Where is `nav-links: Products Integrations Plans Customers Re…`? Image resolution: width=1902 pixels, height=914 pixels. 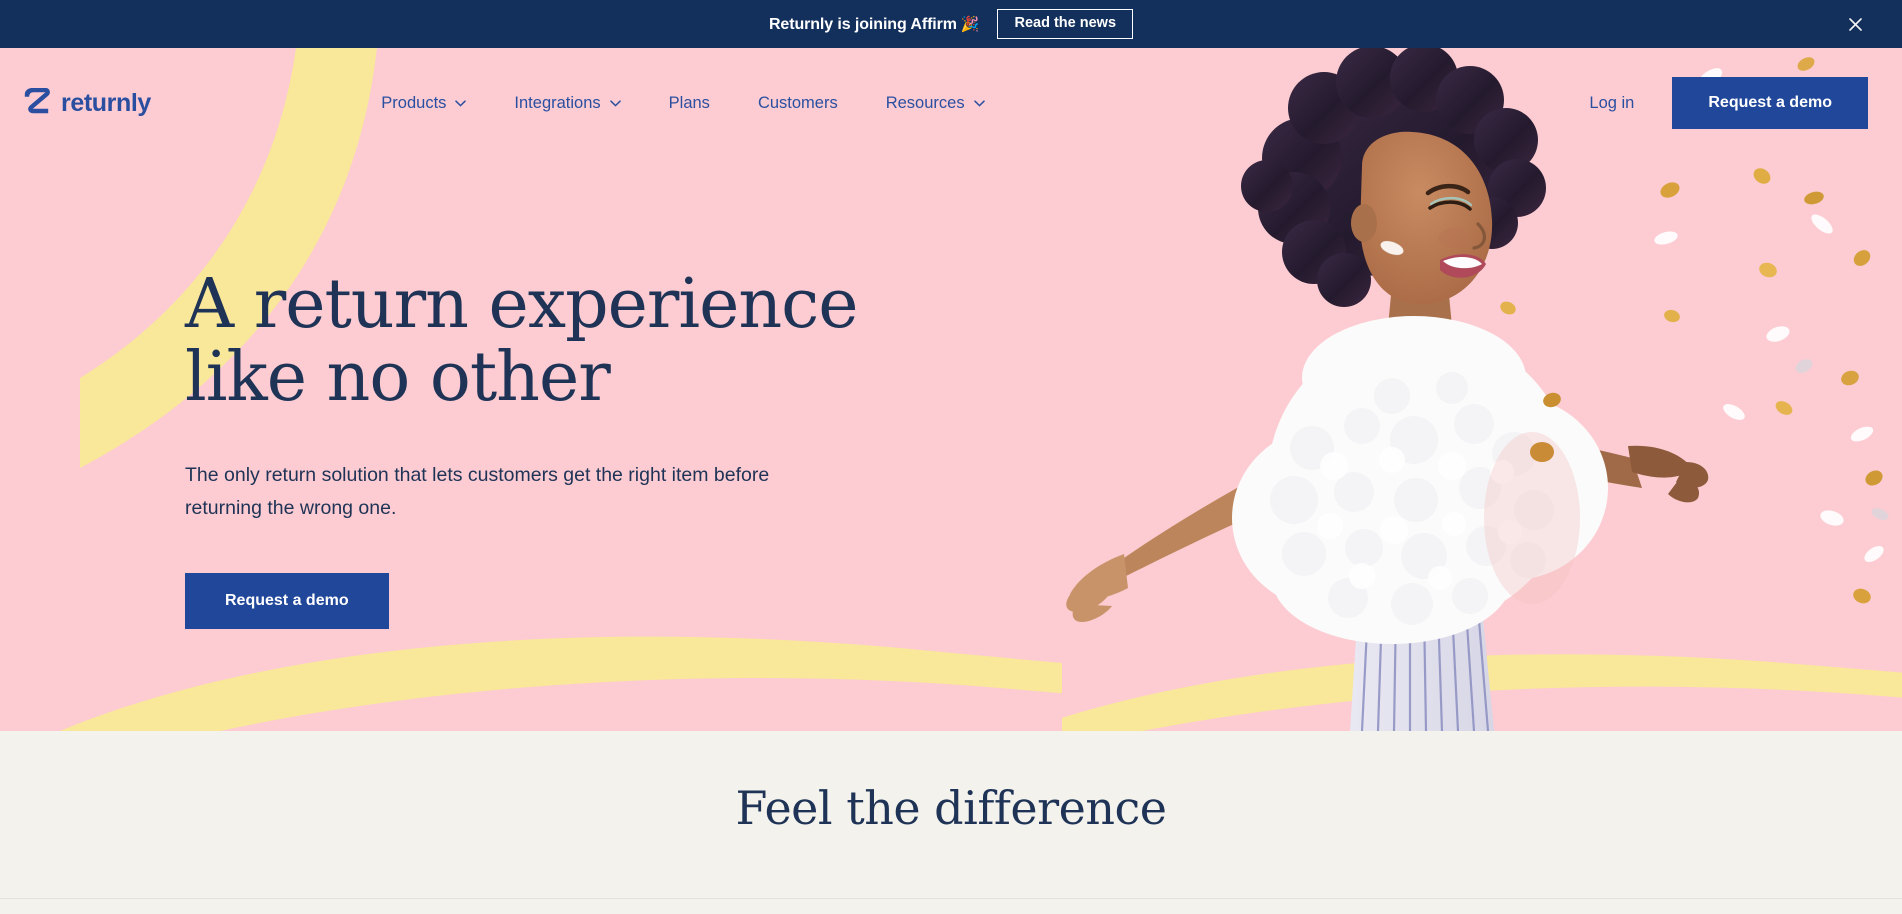
nav-links: Products Integrations Plans Customers Re… is located at coordinates (683, 103).